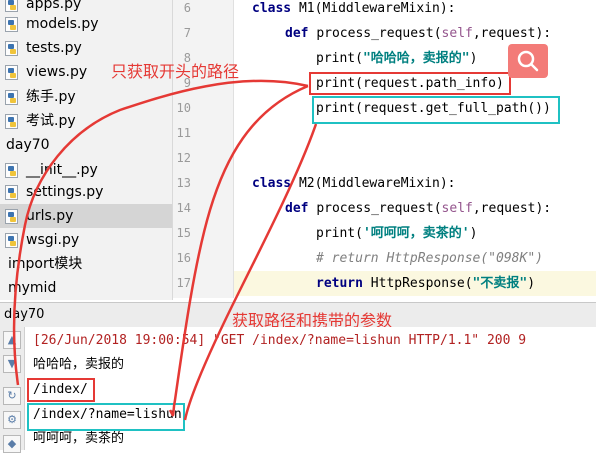 The height and width of the screenshot is (453, 596). I want to click on line-number: 15, so click(183, 233).